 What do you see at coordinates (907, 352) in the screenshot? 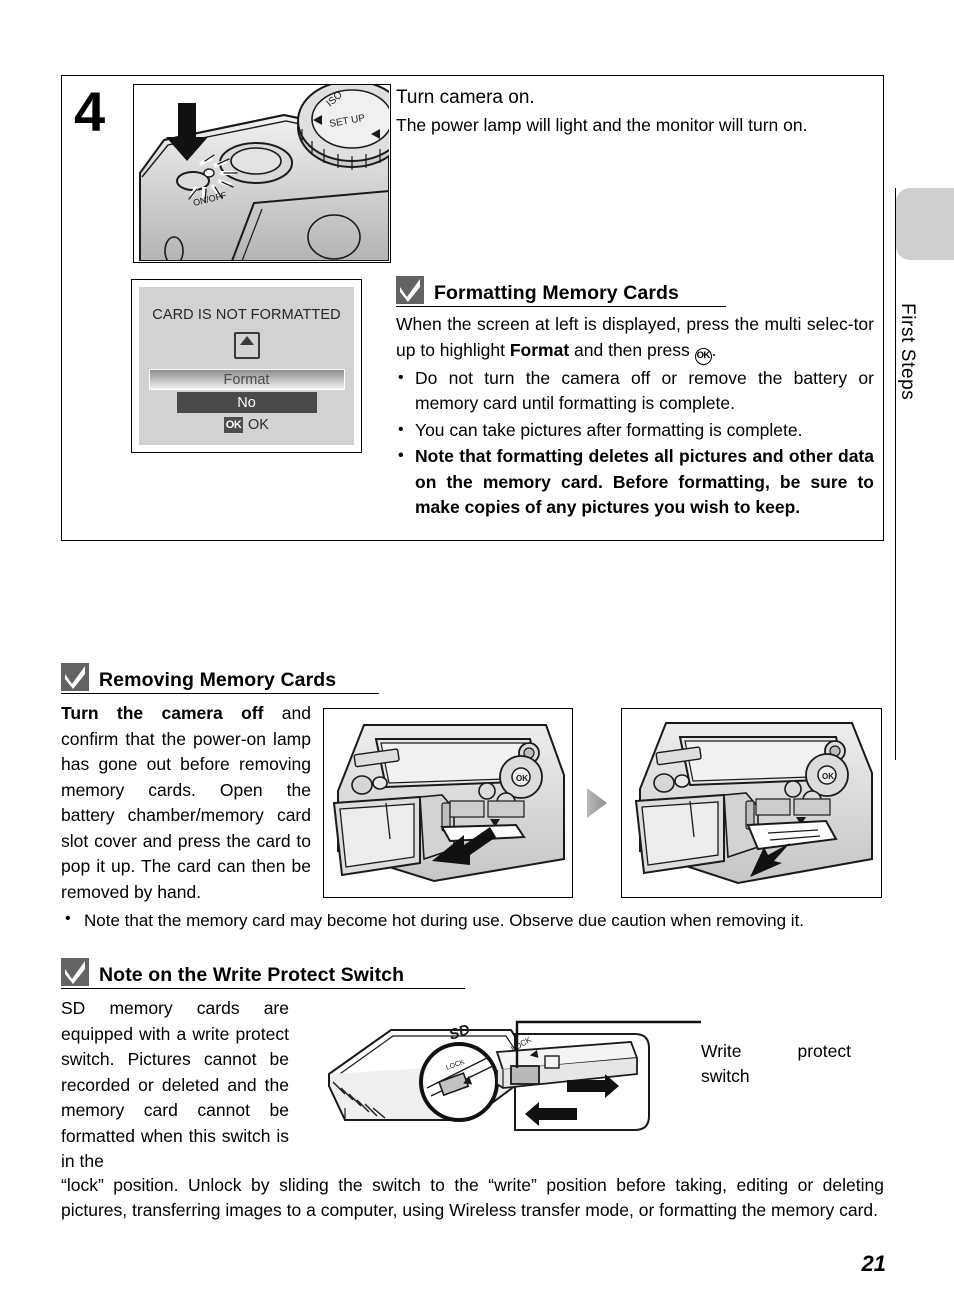
I see `section-tab-label: First Steps` at bounding box center [907, 352].